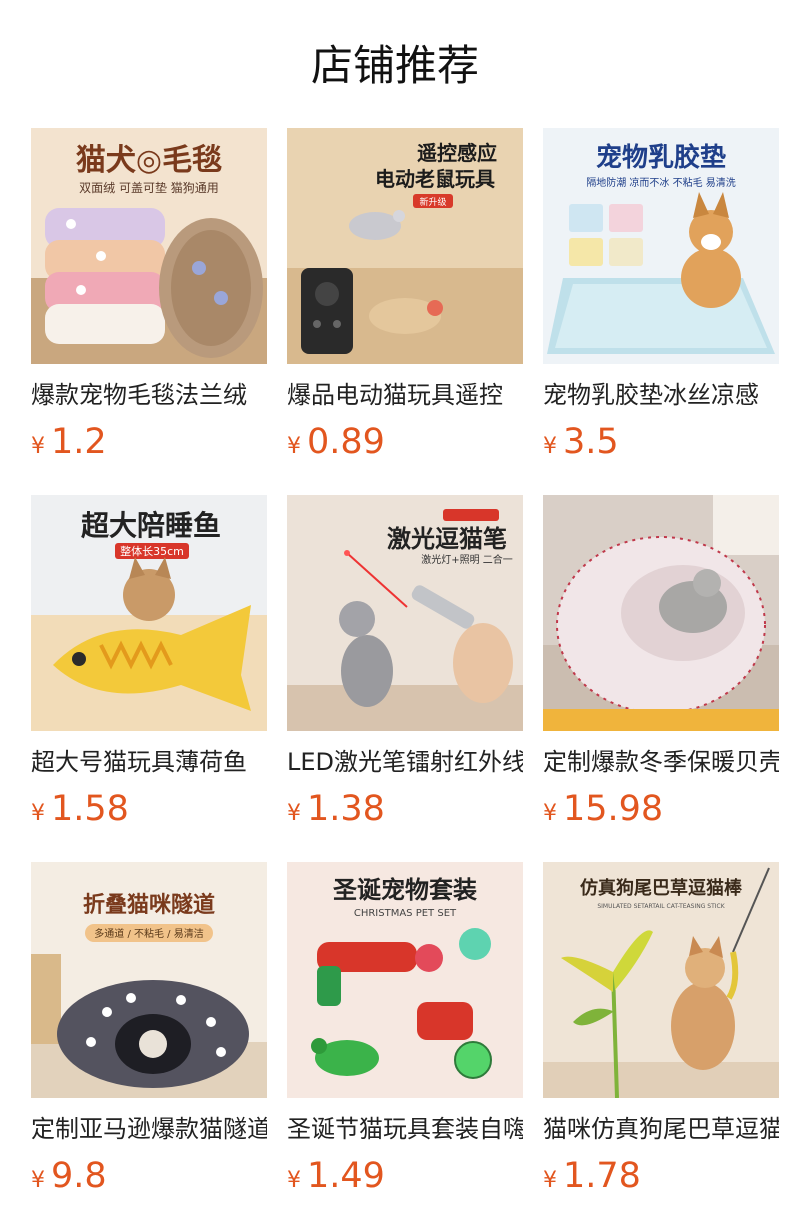 The width and height of the screenshot is (790, 1230). Describe the element at coordinates (405, 809) in the screenshot. I see `price-row: ¥1.38` at that location.